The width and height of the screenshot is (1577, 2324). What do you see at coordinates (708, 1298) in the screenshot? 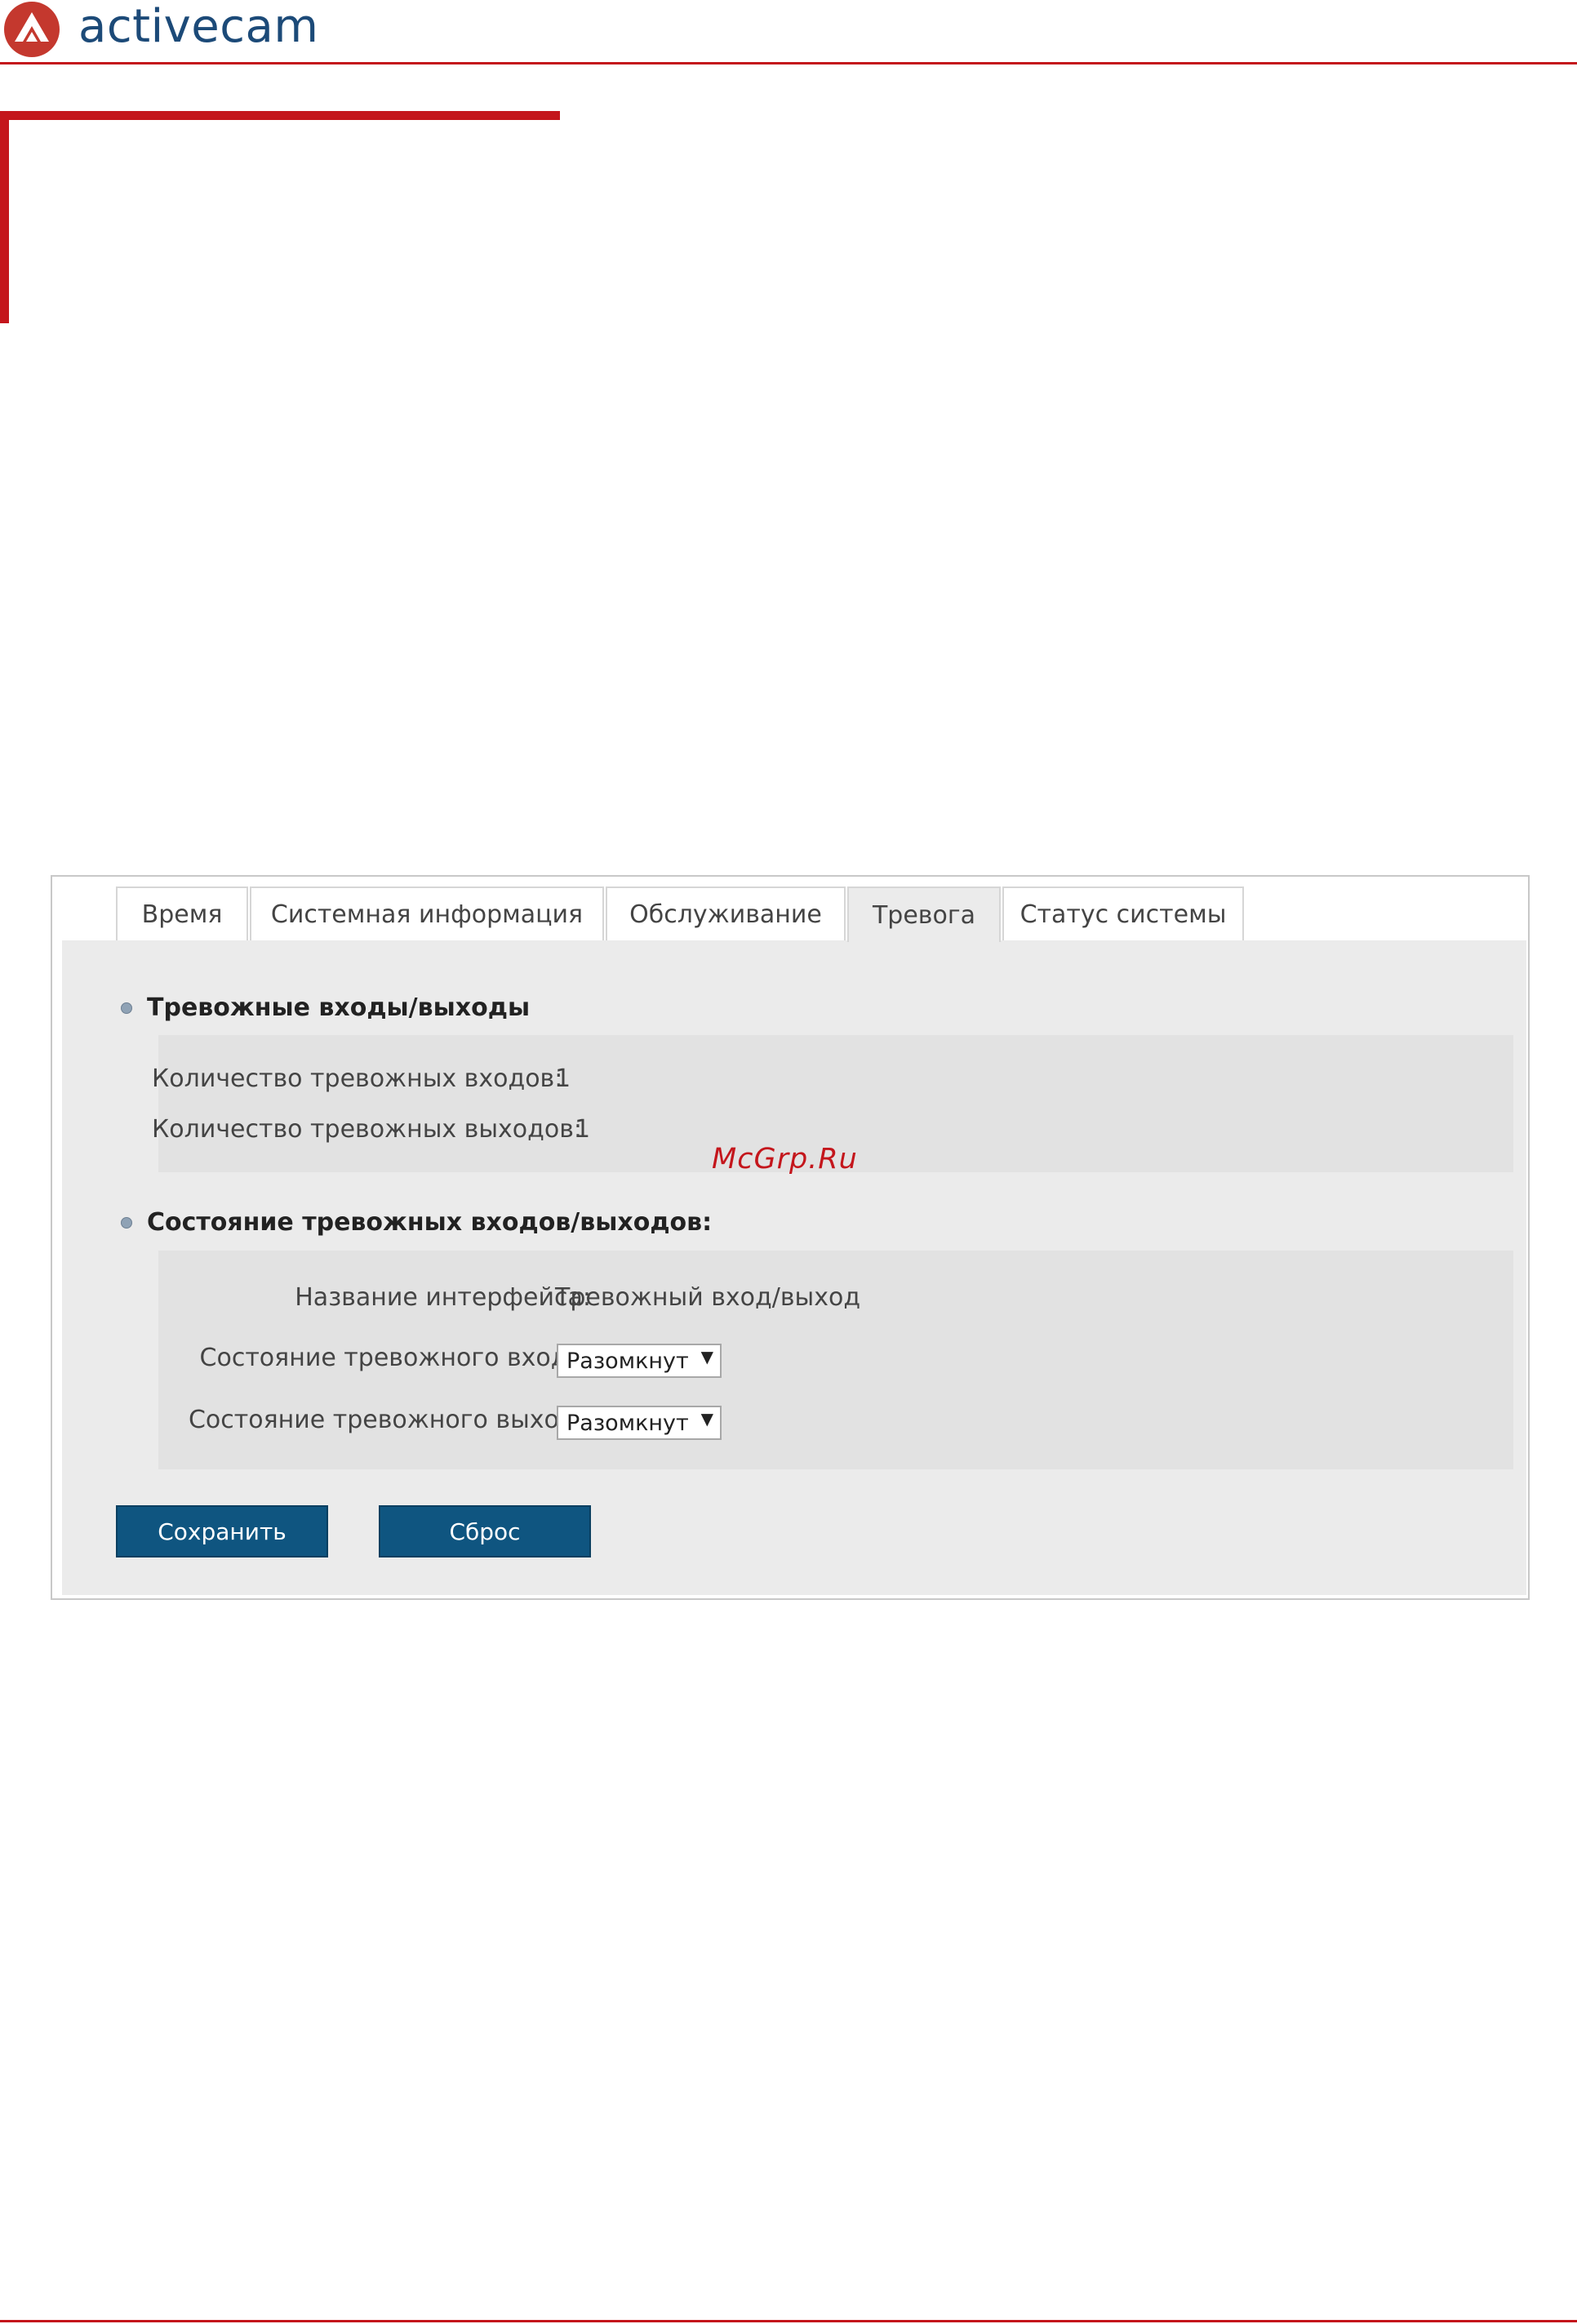
I see `interface-name-value: Тревожный вход/выход` at bounding box center [708, 1298].